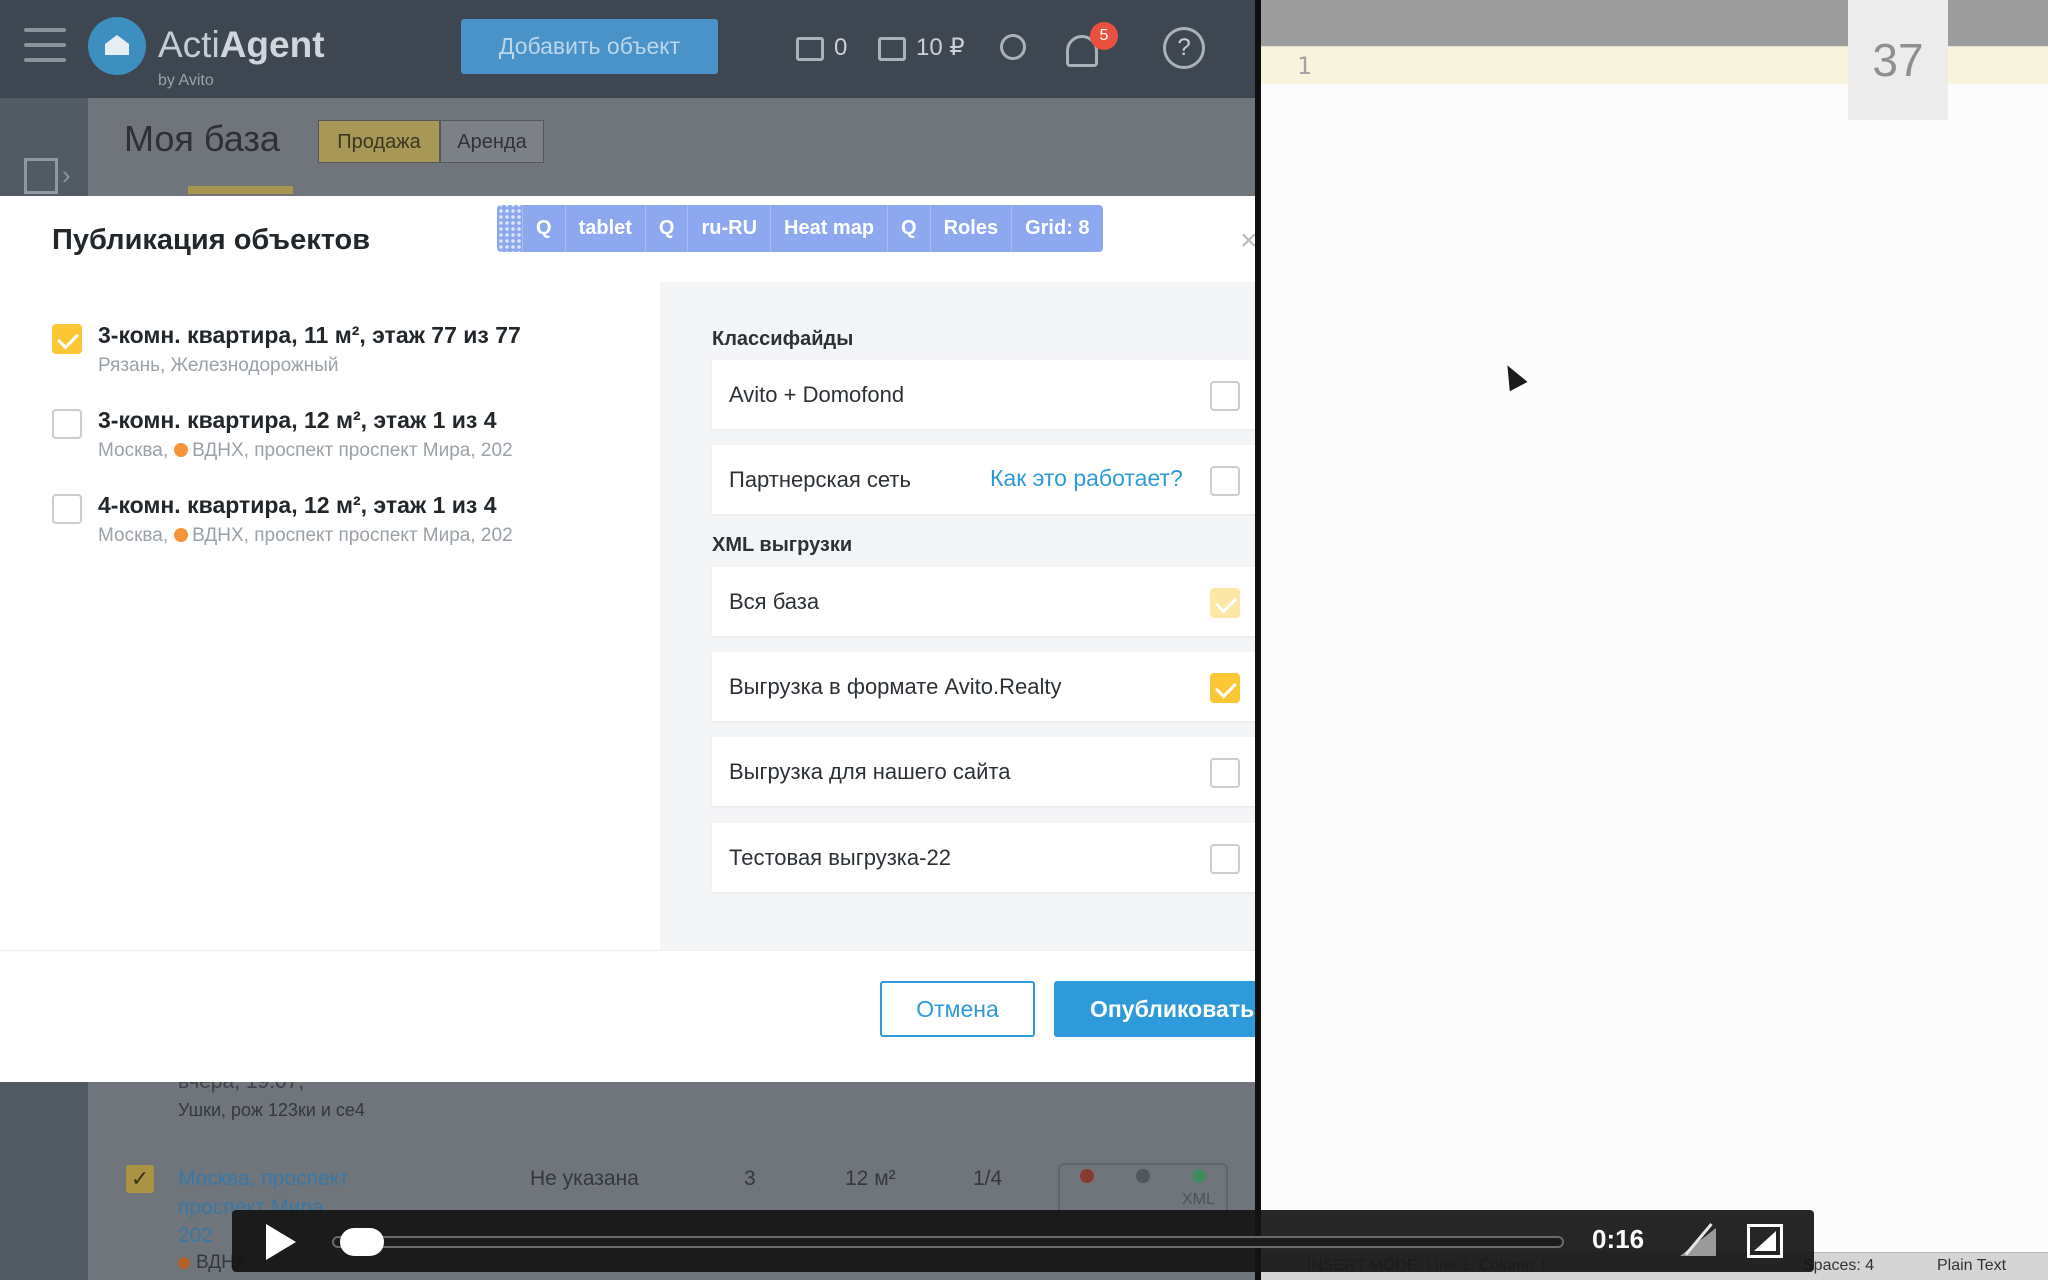 This screenshot has width=2048, height=1280. Describe the element at coordinates (1199, 1176) in the screenshot. I see `xml-status-icon` at that location.